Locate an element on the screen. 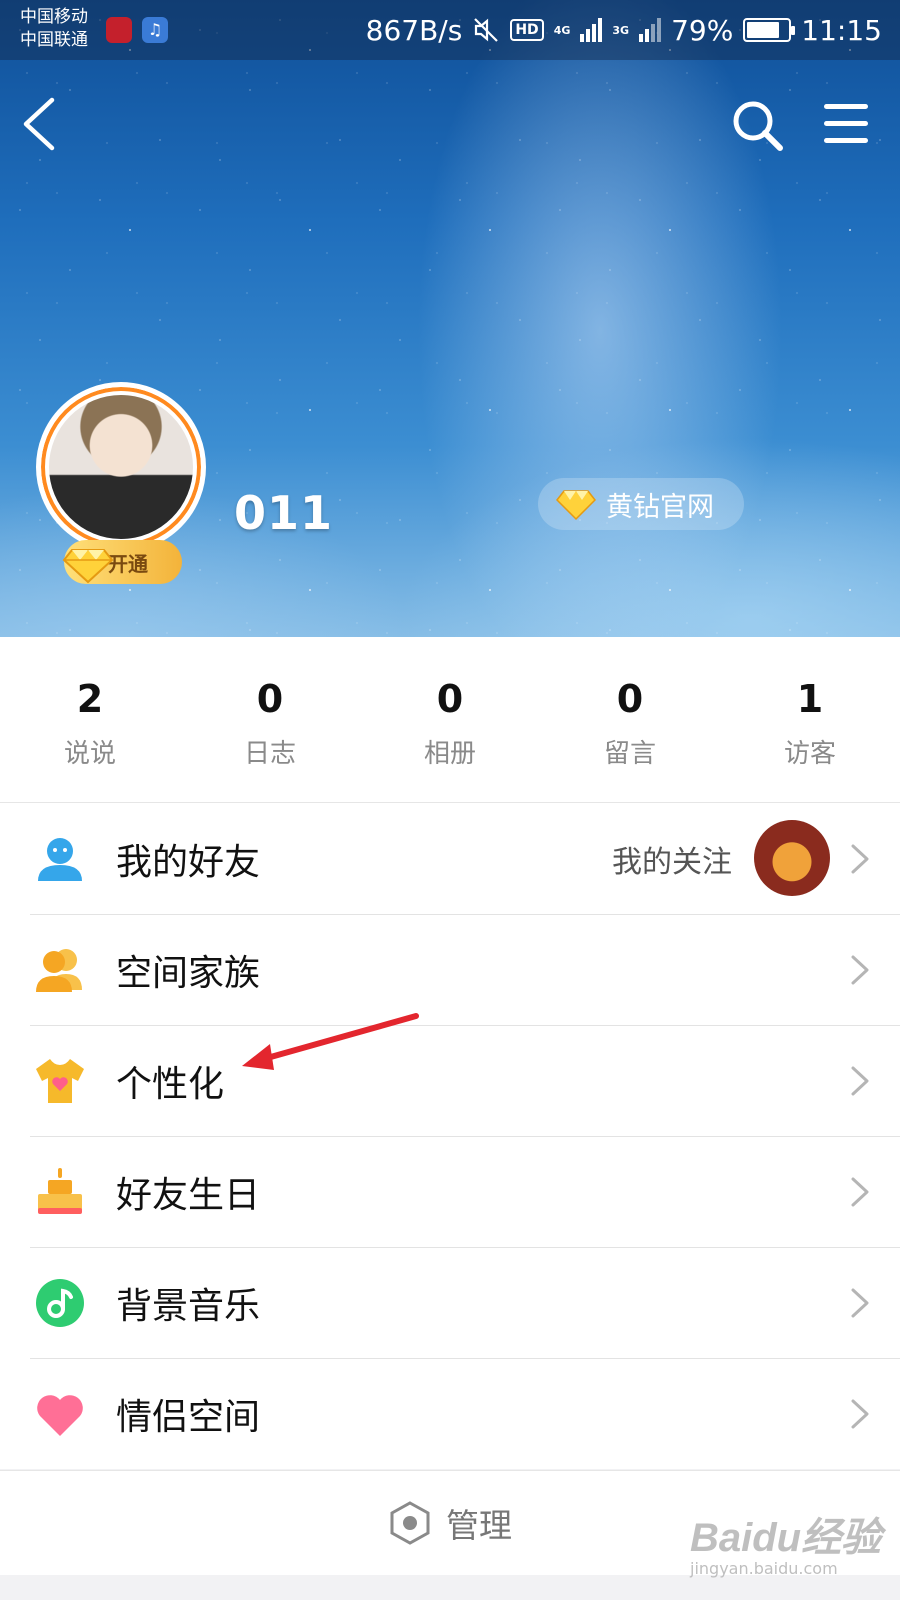  clock: 11:15 is located at coordinates (841, 30).